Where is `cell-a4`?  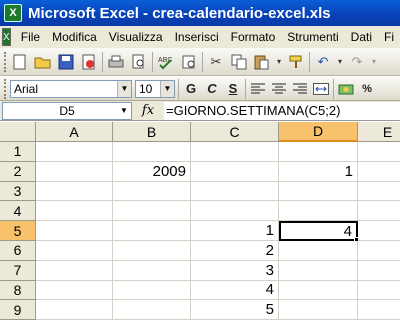
cell-a4 is located at coordinates (74, 211).